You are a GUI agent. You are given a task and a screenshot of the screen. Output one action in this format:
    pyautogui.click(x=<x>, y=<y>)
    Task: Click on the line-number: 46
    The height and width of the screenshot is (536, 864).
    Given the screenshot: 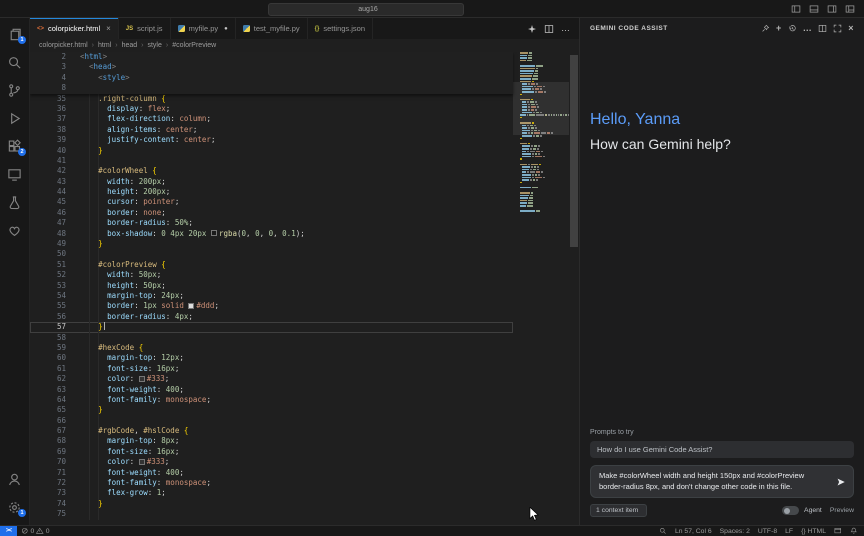 What is the action you would take?
    pyautogui.click(x=48, y=213)
    